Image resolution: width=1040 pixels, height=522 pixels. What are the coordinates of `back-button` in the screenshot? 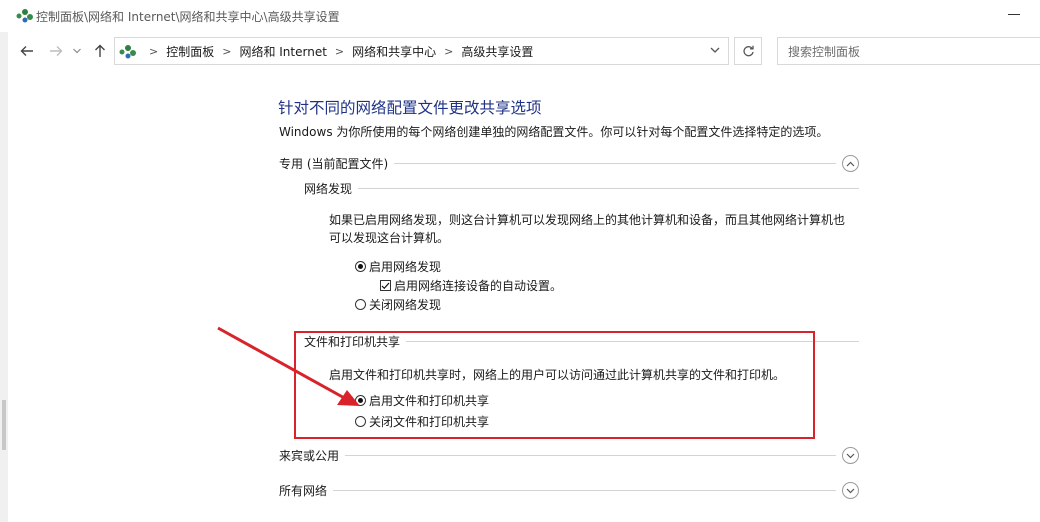 It's located at (27, 51).